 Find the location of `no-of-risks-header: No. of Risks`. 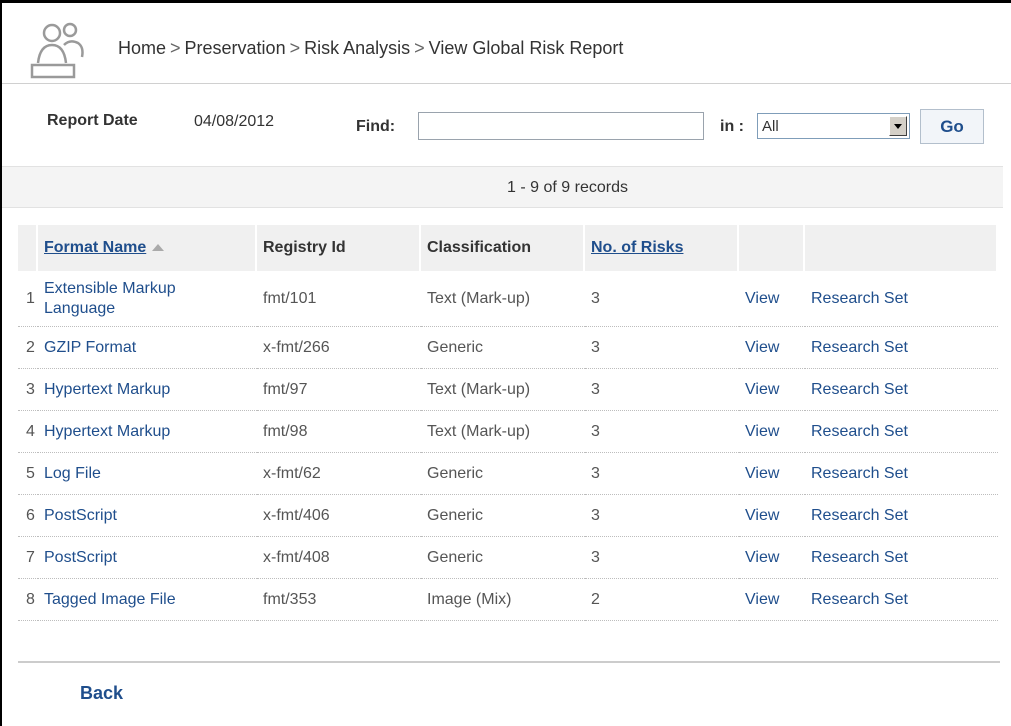

no-of-risks-header: No. of Risks is located at coordinates (662, 248).